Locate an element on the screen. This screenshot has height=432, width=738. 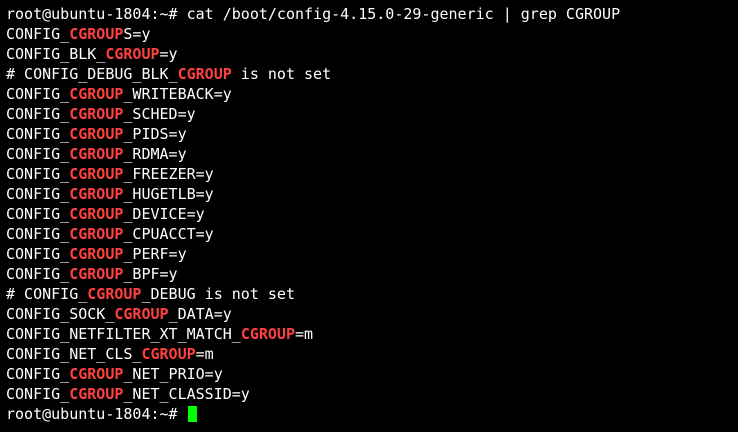
output-text: _BPF=y is located at coordinates (150, 274).